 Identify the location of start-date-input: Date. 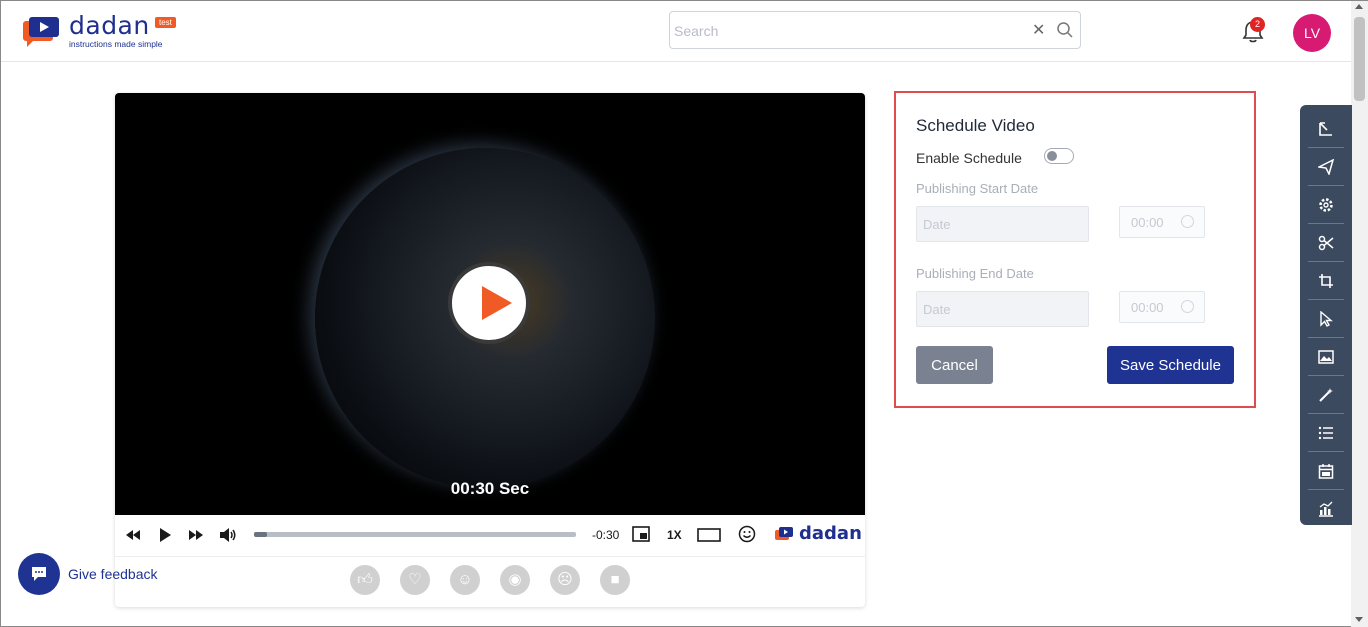
(1002, 224).